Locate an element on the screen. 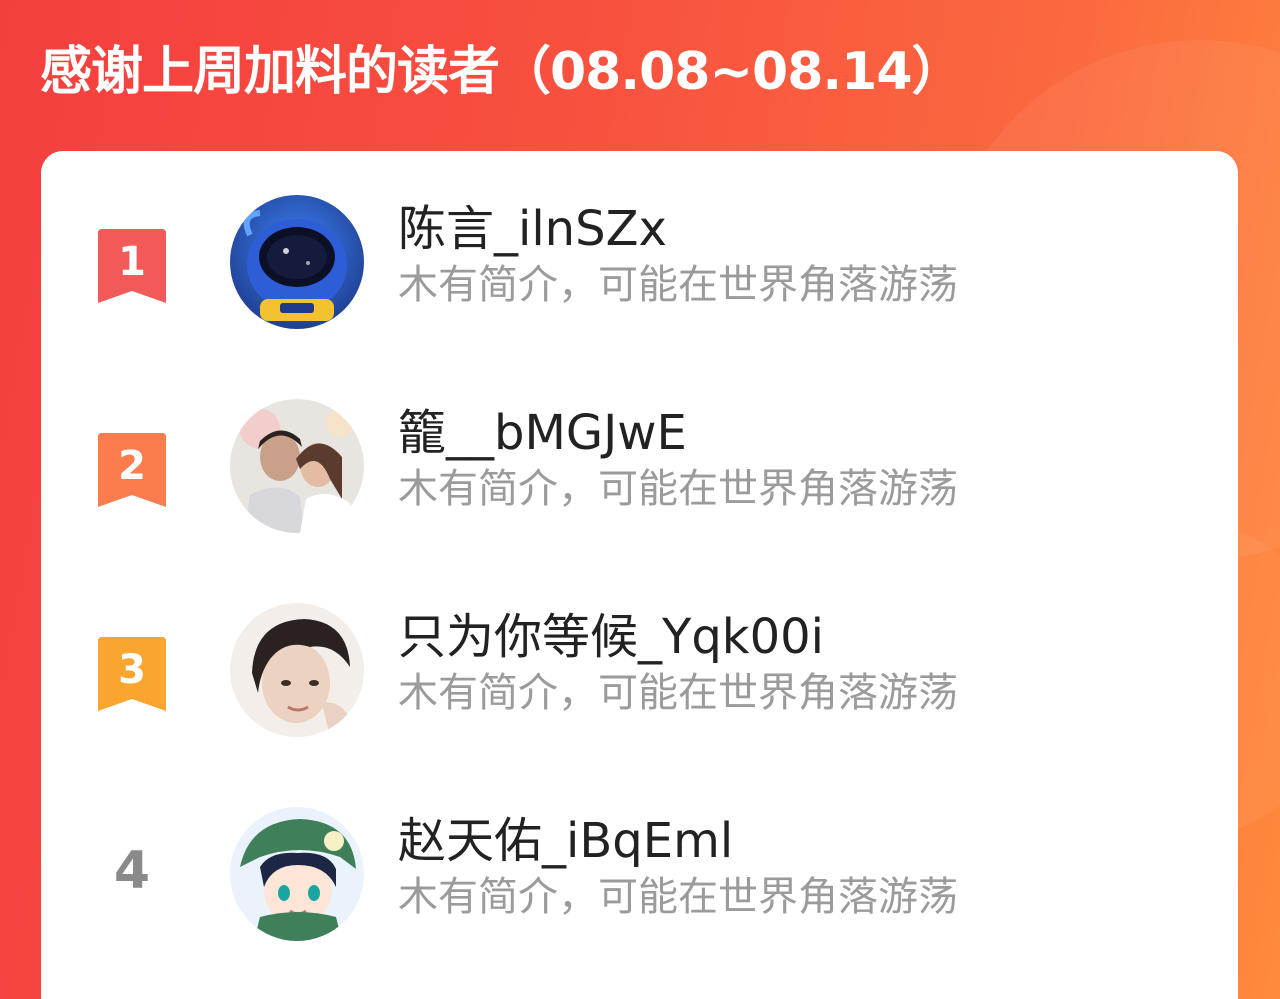  astronaut-avatar-icon is located at coordinates (297, 262).